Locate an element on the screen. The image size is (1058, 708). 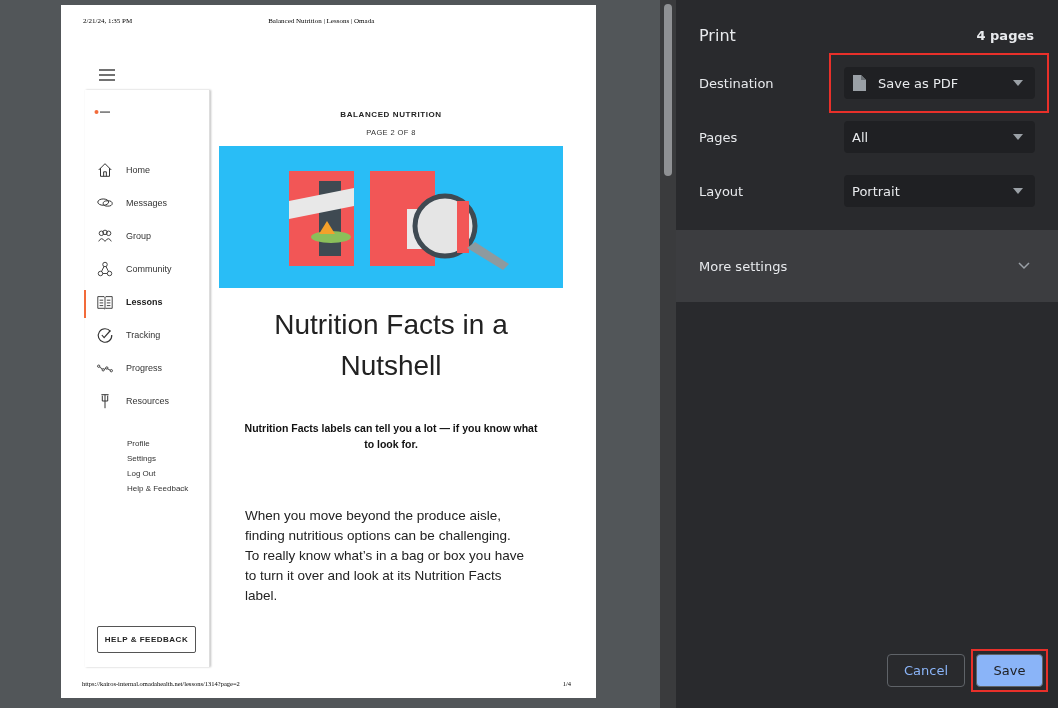
nav-item: Messages is located at coordinates (147, 202).